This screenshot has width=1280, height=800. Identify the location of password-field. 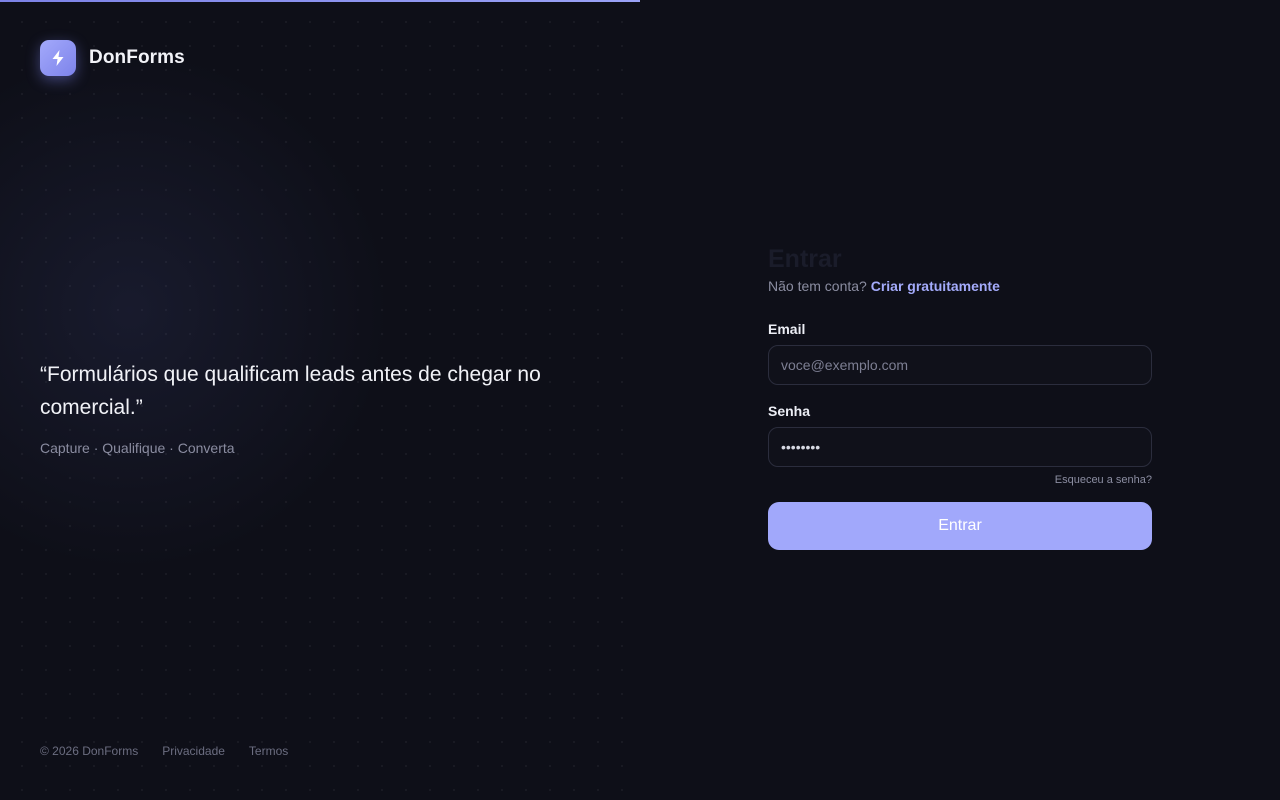
(960, 447).